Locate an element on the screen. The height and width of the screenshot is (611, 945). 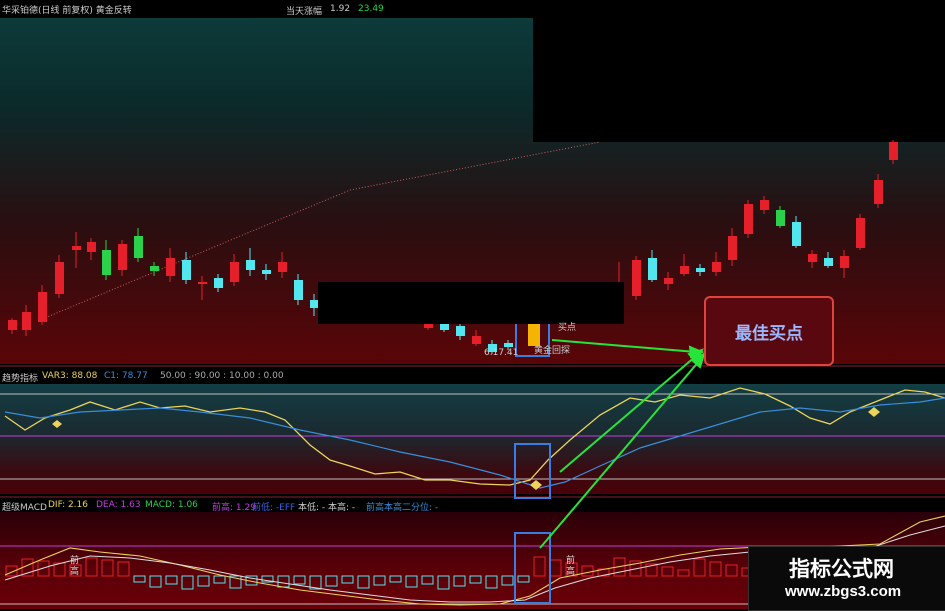
watermark-logo: 指标公式网 www.zbgs3.com is located at coordinates (846, 578).